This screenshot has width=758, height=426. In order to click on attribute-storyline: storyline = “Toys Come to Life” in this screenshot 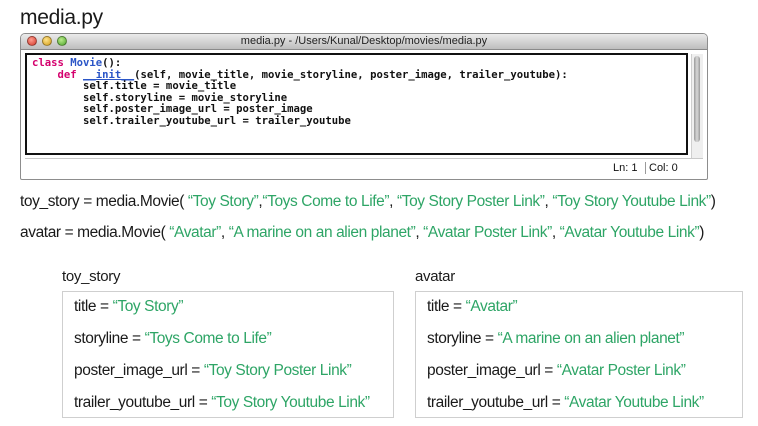, I will do `click(173, 339)`.